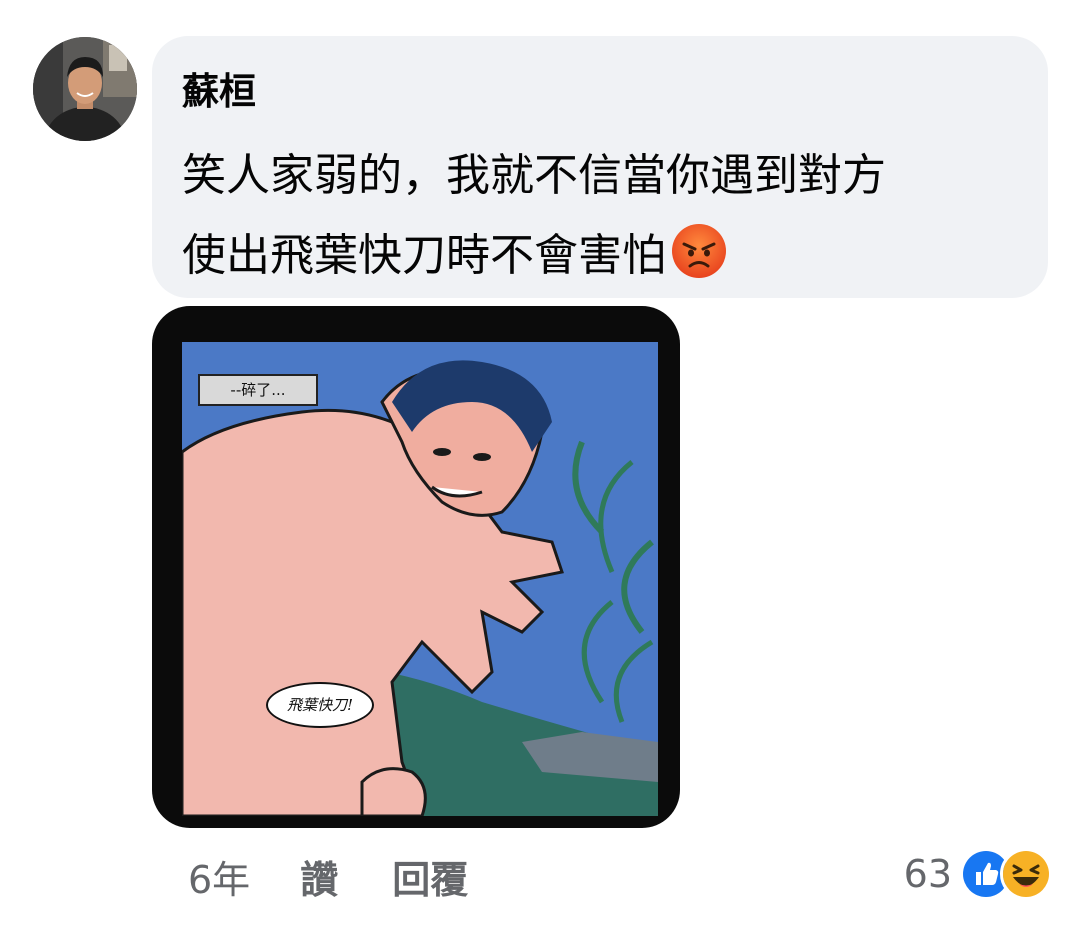 The height and width of the screenshot is (926, 1080). Describe the element at coordinates (978, 874) in the screenshot. I see `reaction-summary: 63` at that location.